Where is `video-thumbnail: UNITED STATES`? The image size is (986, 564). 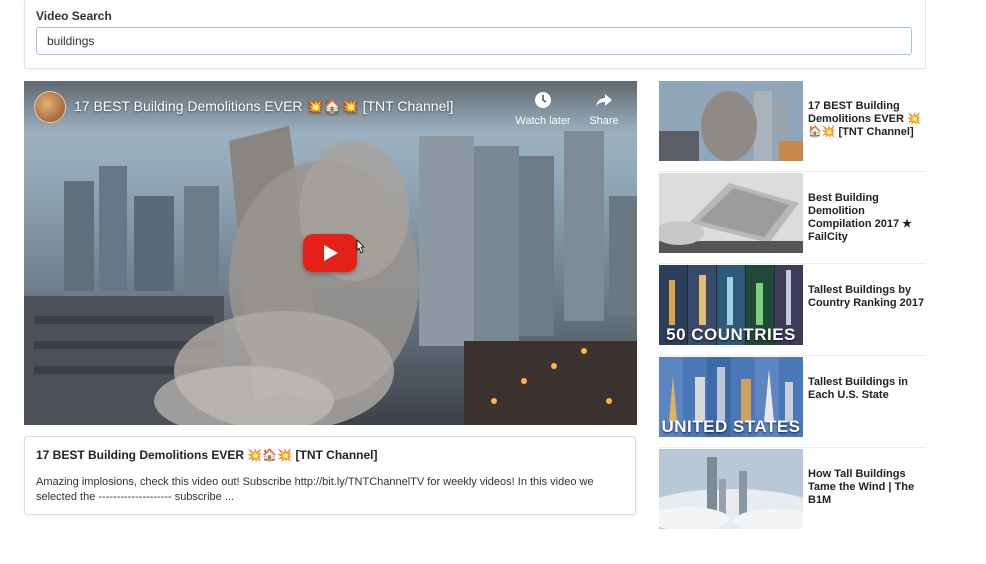 video-thumbnail: UNITED STATES is located at coordinates (731, 397).